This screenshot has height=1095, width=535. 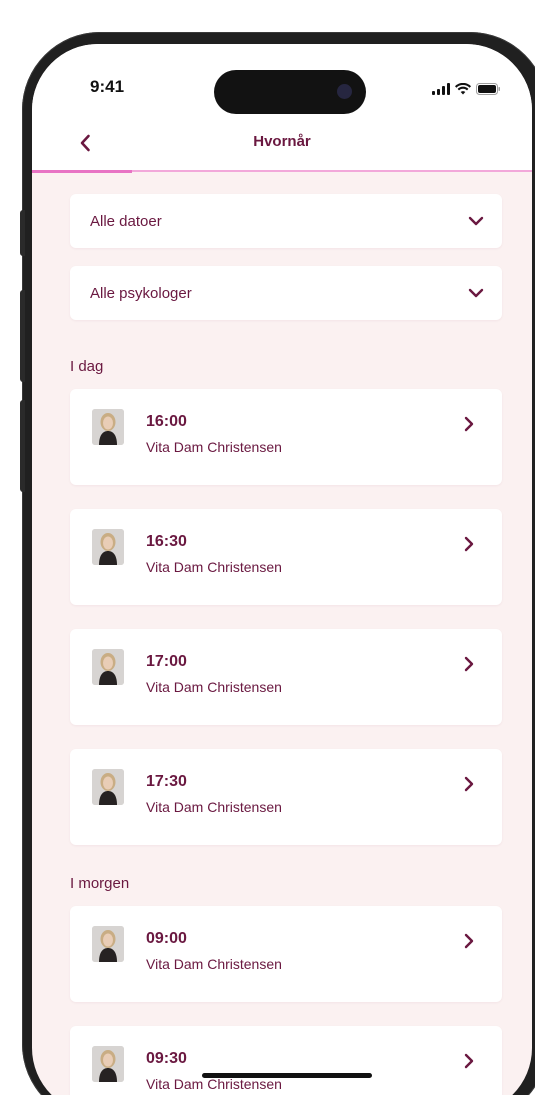 What do you see at coordinates (286, 557) in the screenshot?
I see `time-slot-card: 16:30 Vita Dam Christensen` at bounding box center [286, 557].